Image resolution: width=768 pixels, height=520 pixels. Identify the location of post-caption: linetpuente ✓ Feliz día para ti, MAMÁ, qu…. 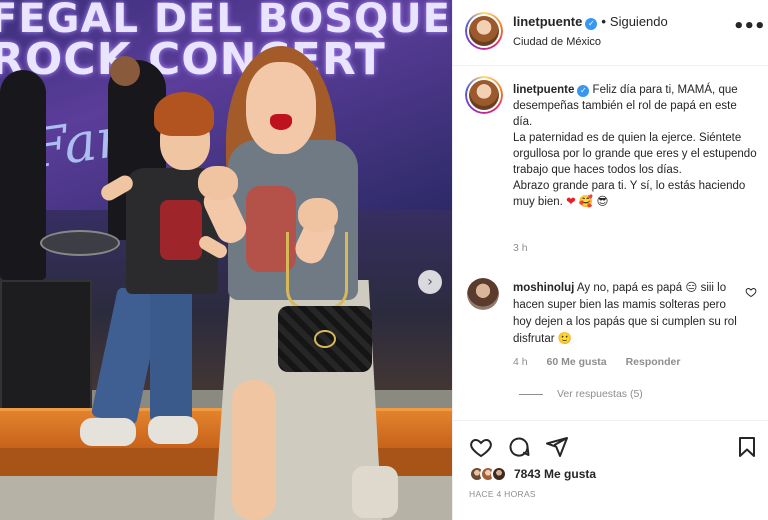
(636, 146).